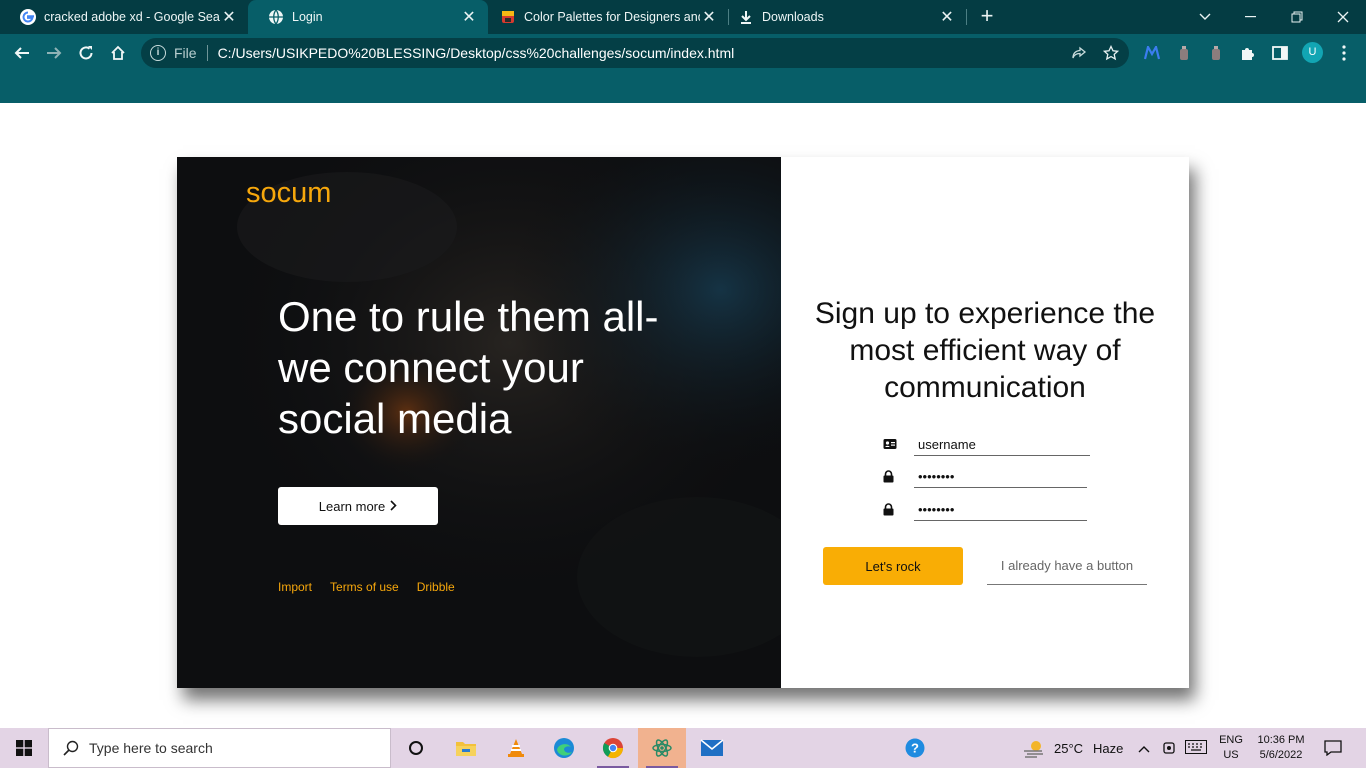 The image size is (1366, 768). What do you see at coordinates (436, 587) in the screenshot?
I see `footer-link-dribble: Dribble` at bounding box center [436, 587].